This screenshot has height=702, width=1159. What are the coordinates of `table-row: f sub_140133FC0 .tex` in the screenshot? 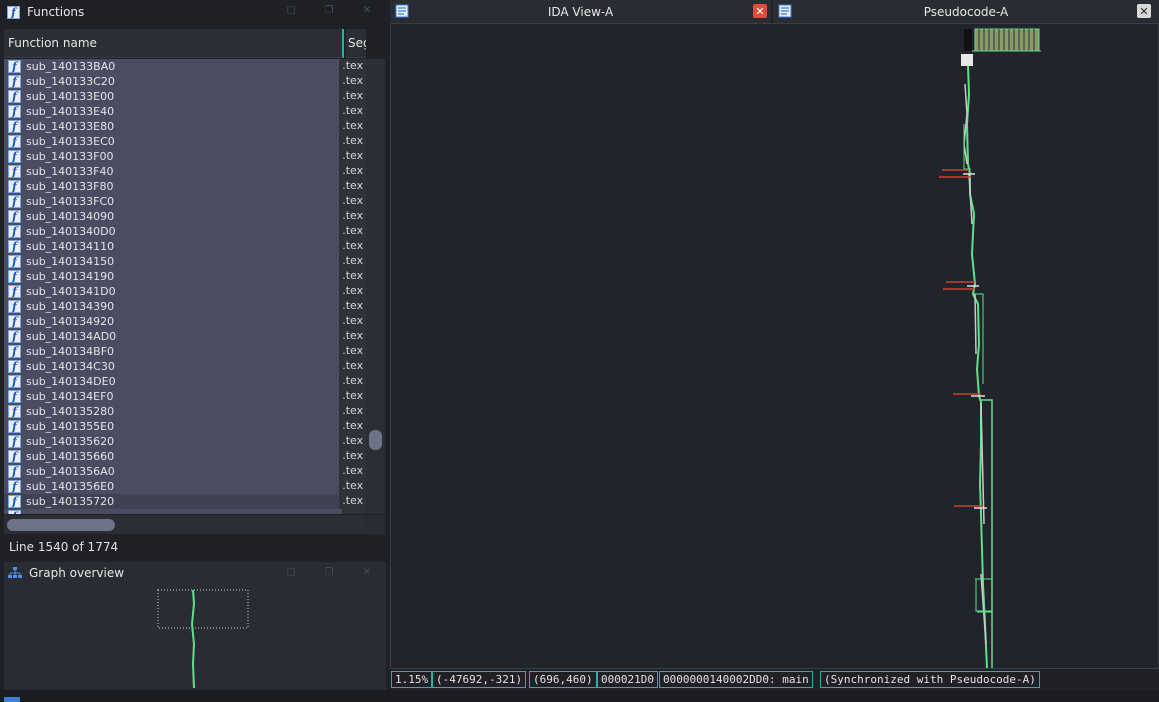 It's located at (185, 201).